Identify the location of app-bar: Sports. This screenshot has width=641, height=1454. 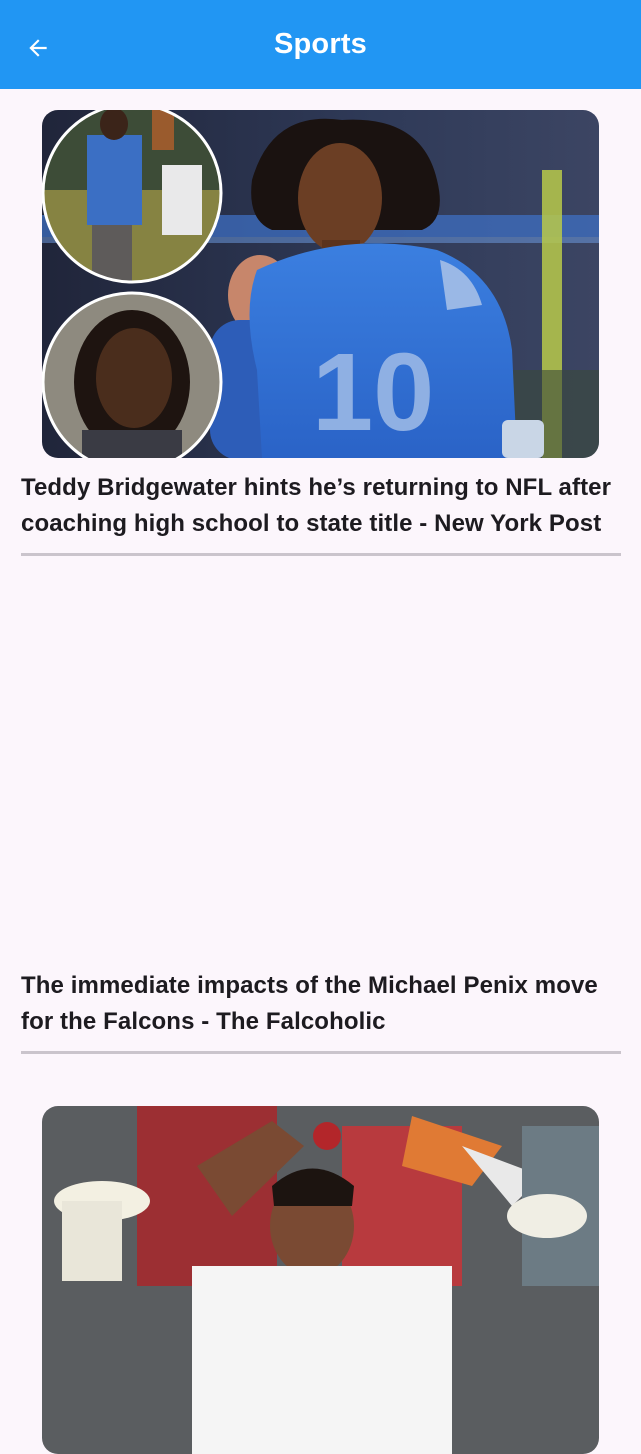
(320, 44).